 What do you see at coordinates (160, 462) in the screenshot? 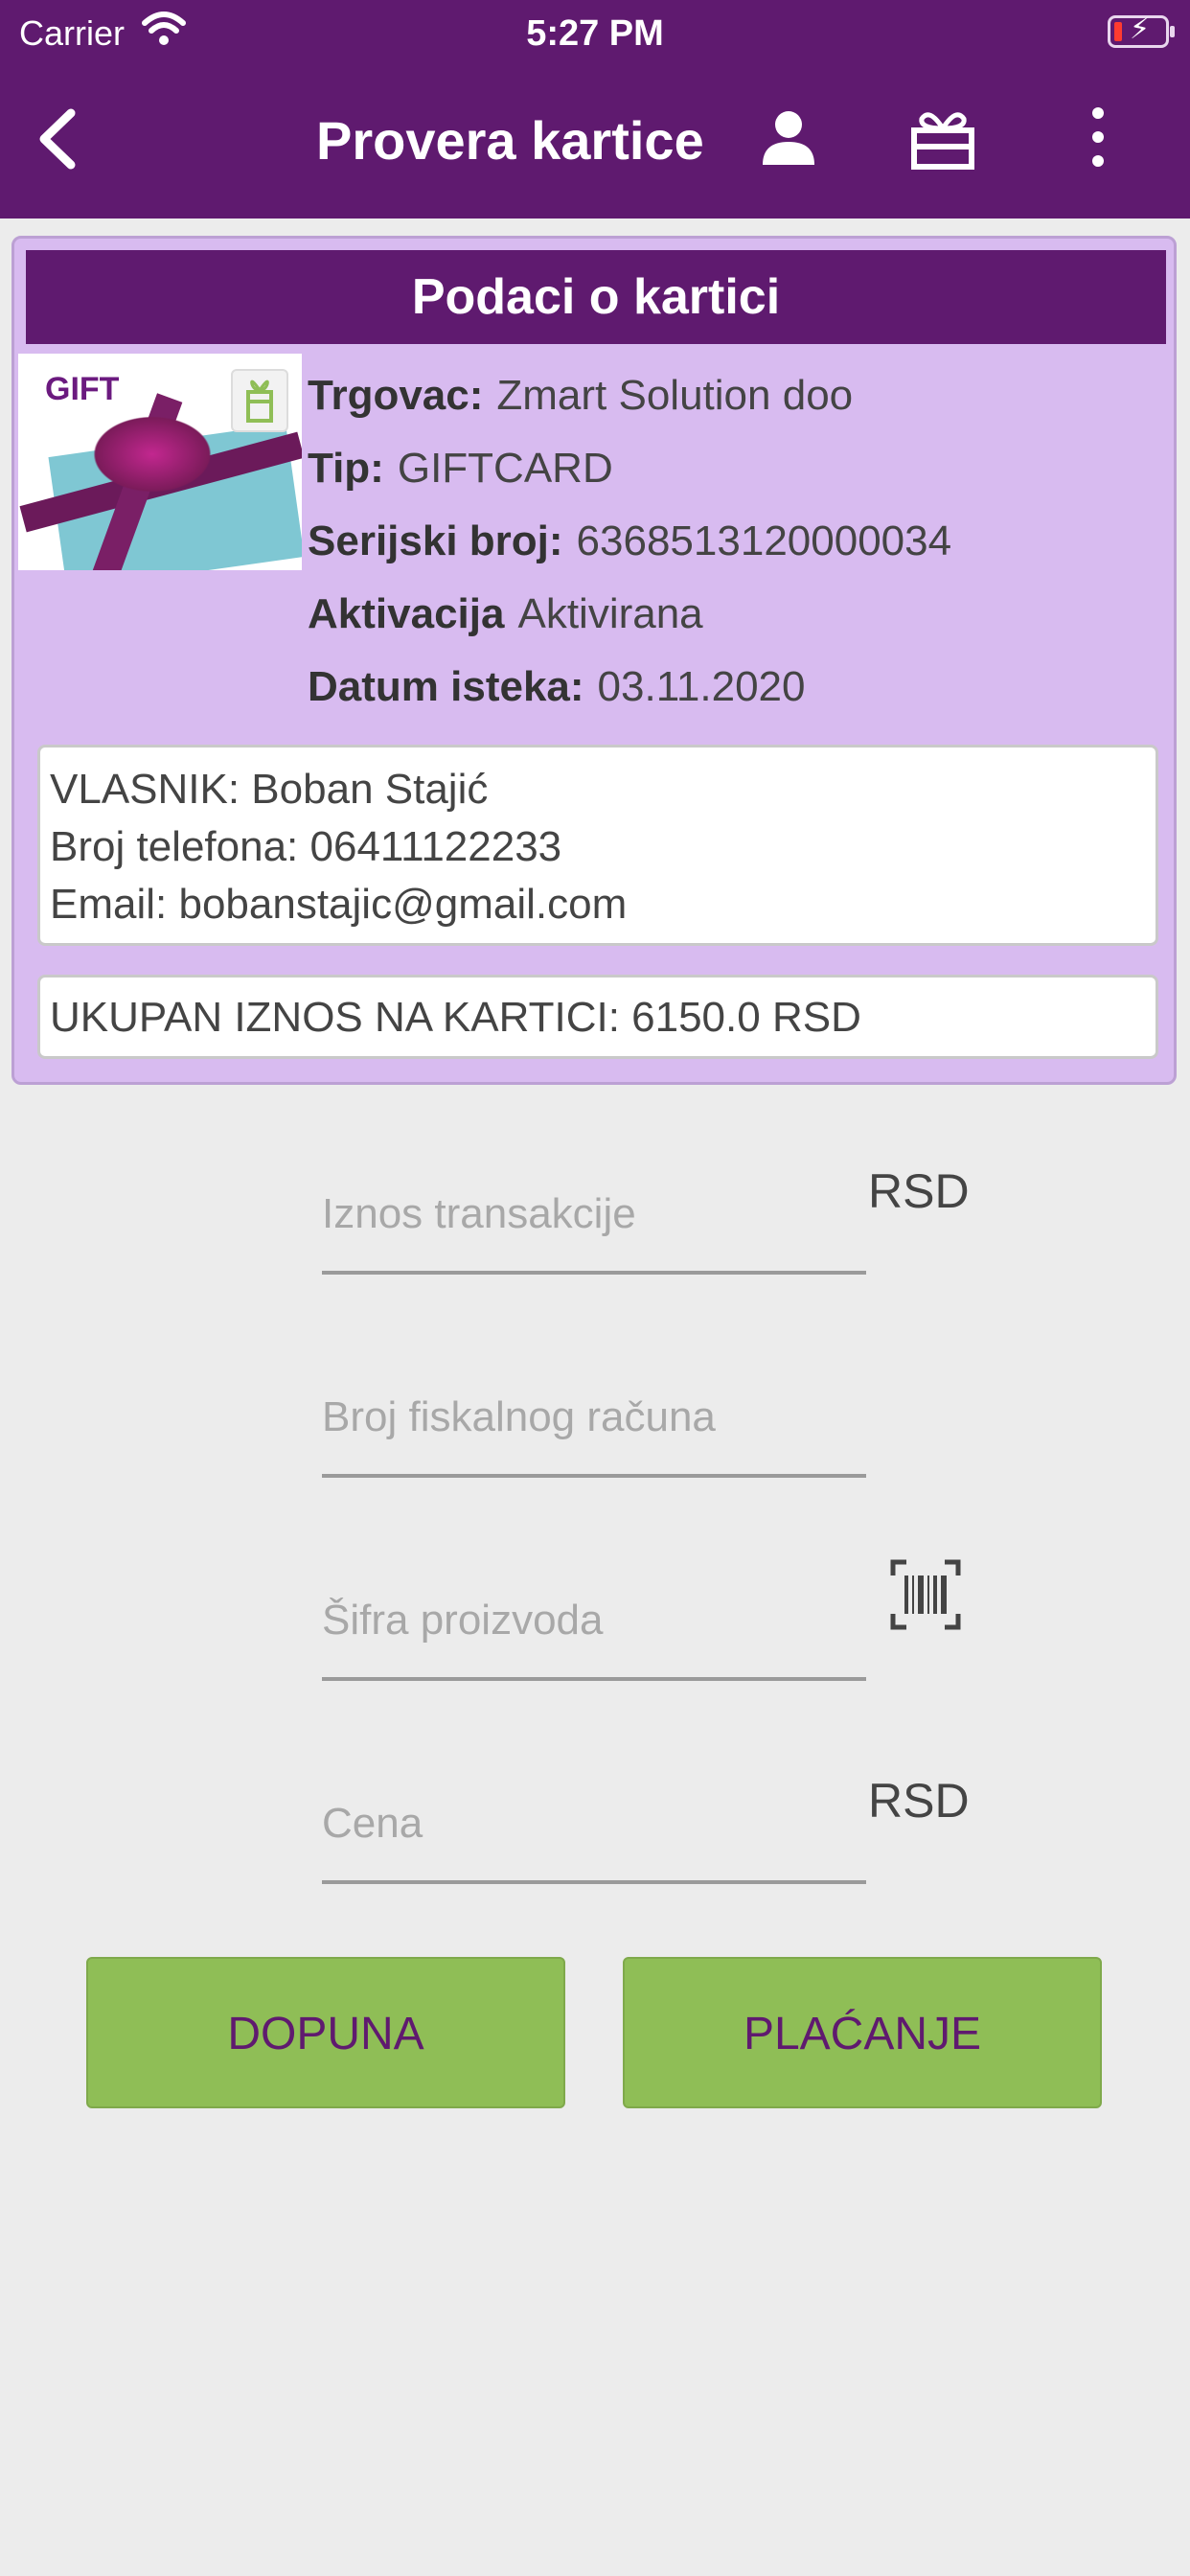
I see `gift-card-image: GIFT` at bounding box center [160, 462].